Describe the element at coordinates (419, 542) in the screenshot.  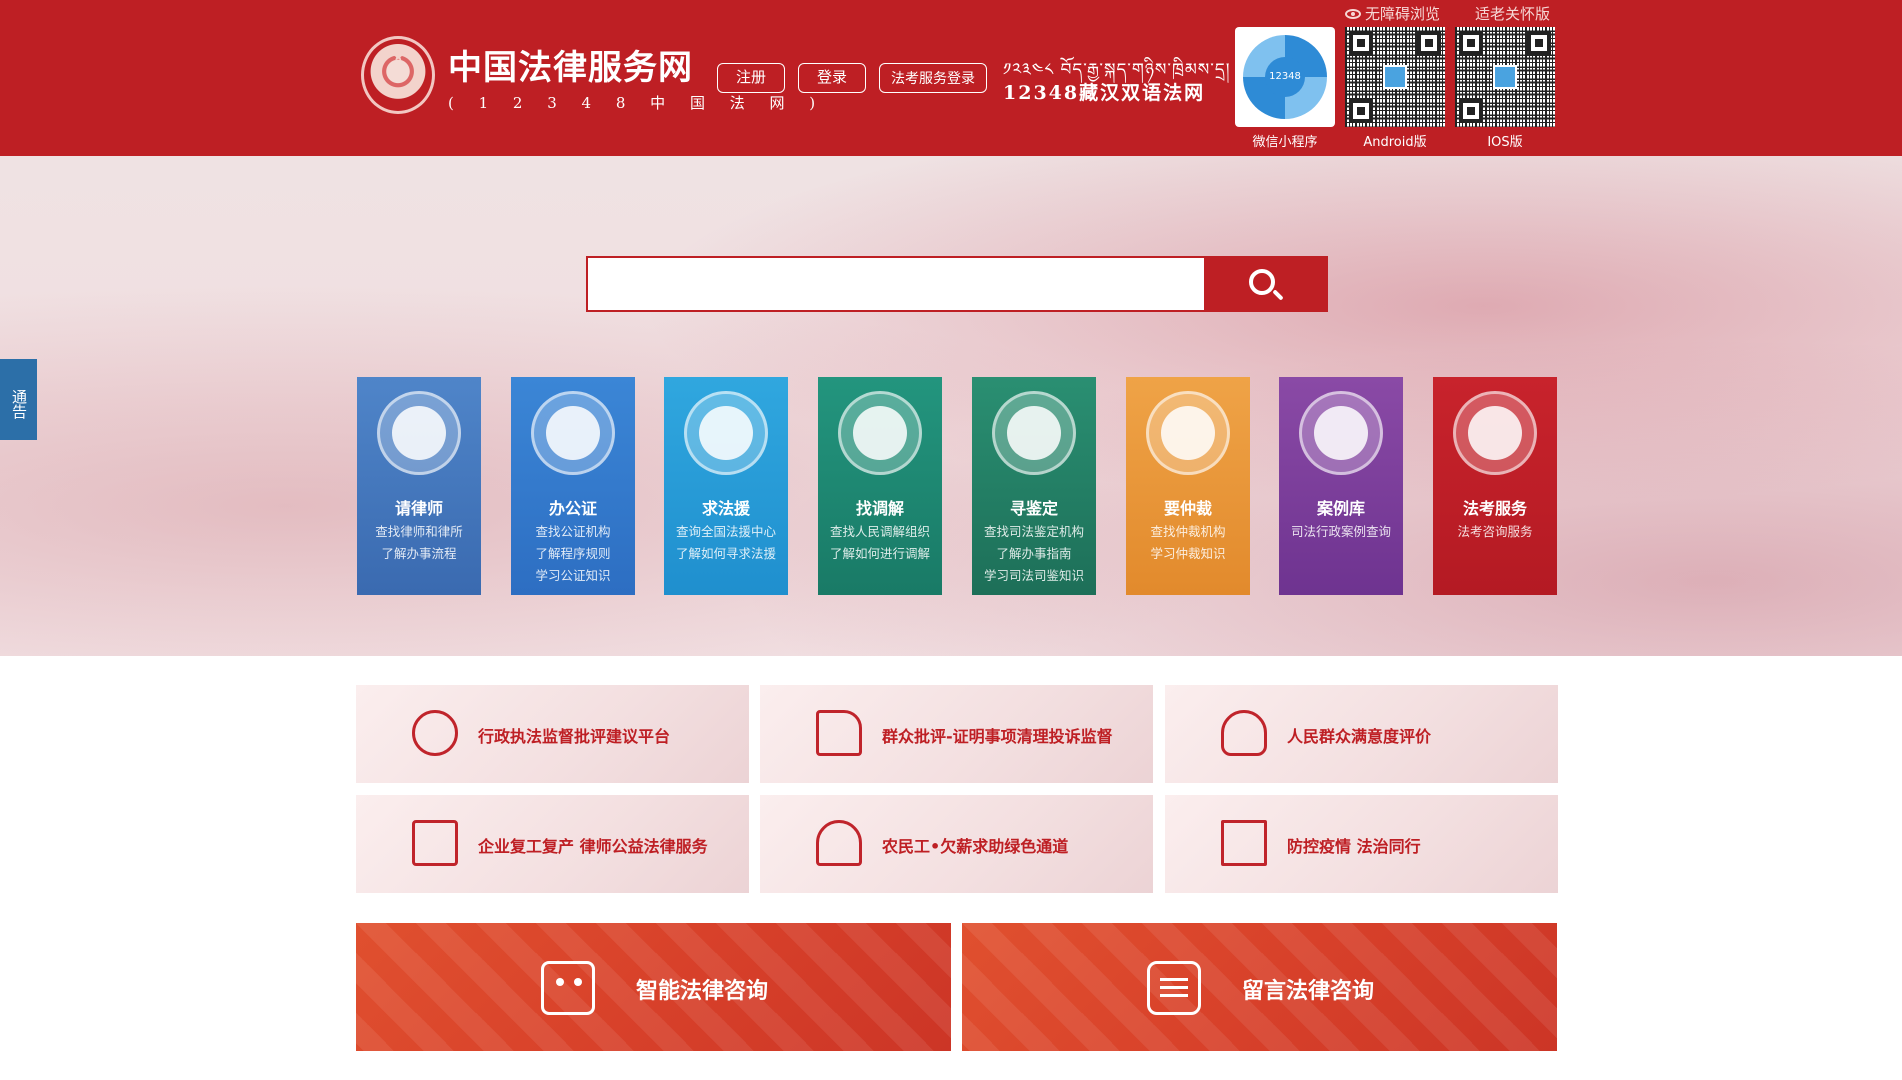
I see `tile-desc: 查找律师和律所 了解办事流程` at that location.